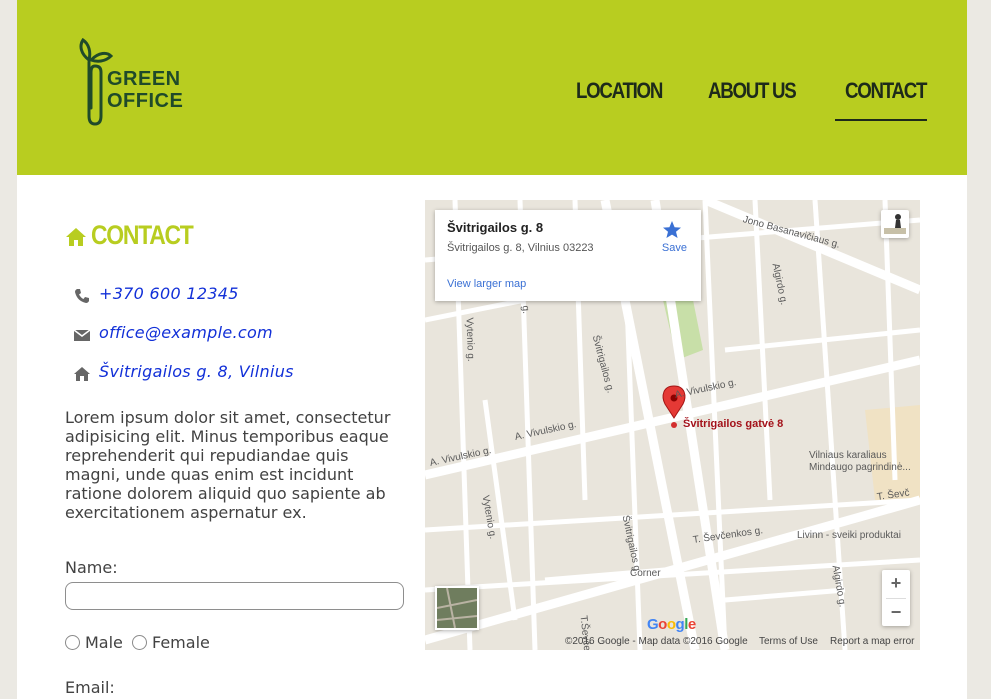 This screenshot has width=991, height=699. Describe the element at coordinates (733, 424) in the screenshot. I see `map-pin-label: Švitrigailos gatvė 8` at that location.